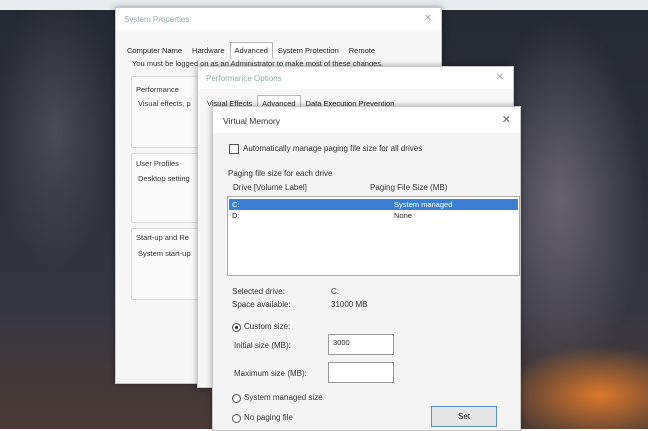 The width and height of the screenshot is (648, 431). I want to click on drive-letter: D:, so click(236, 215).